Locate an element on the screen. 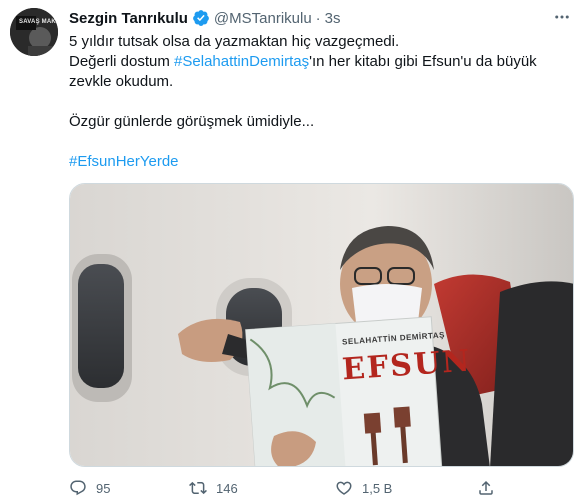  avatar: SAVAŞ MAKİ is located at coordinates (34, 32).